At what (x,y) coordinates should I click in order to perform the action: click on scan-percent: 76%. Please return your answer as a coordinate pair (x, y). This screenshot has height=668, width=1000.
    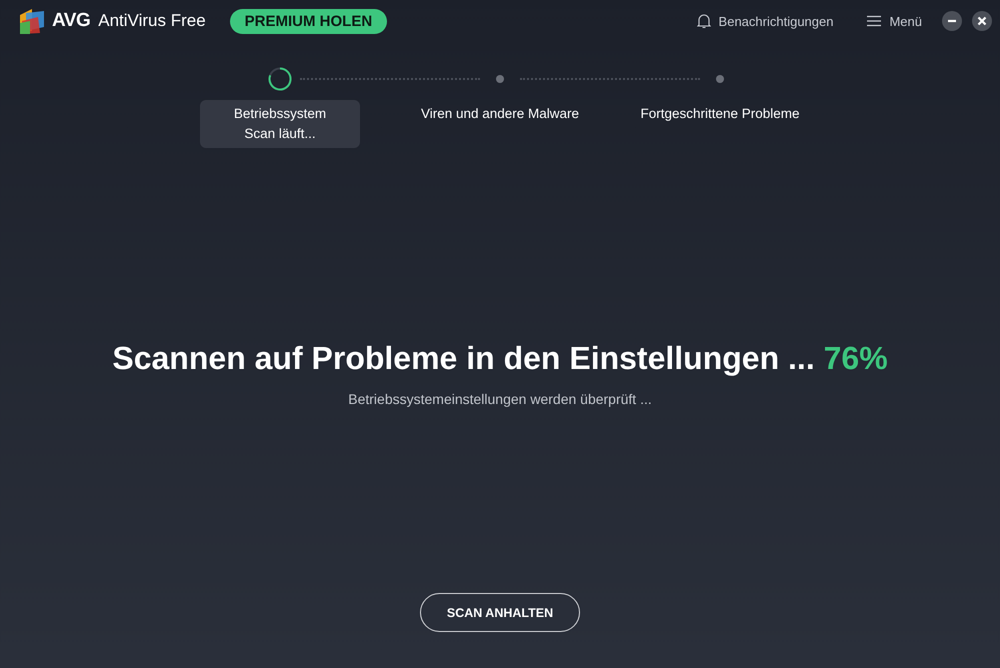
    Looking at the image, I should click on (856, 358).